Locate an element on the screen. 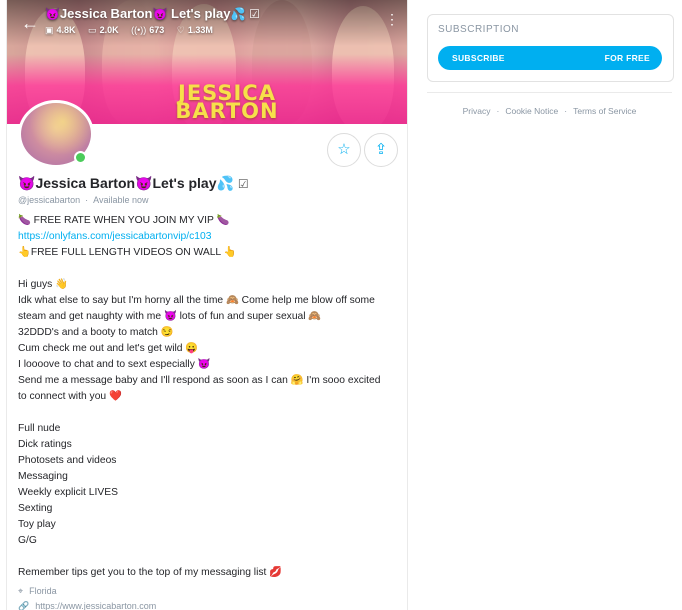  location-icon: ⌖ is located at coordinates (21, 591).